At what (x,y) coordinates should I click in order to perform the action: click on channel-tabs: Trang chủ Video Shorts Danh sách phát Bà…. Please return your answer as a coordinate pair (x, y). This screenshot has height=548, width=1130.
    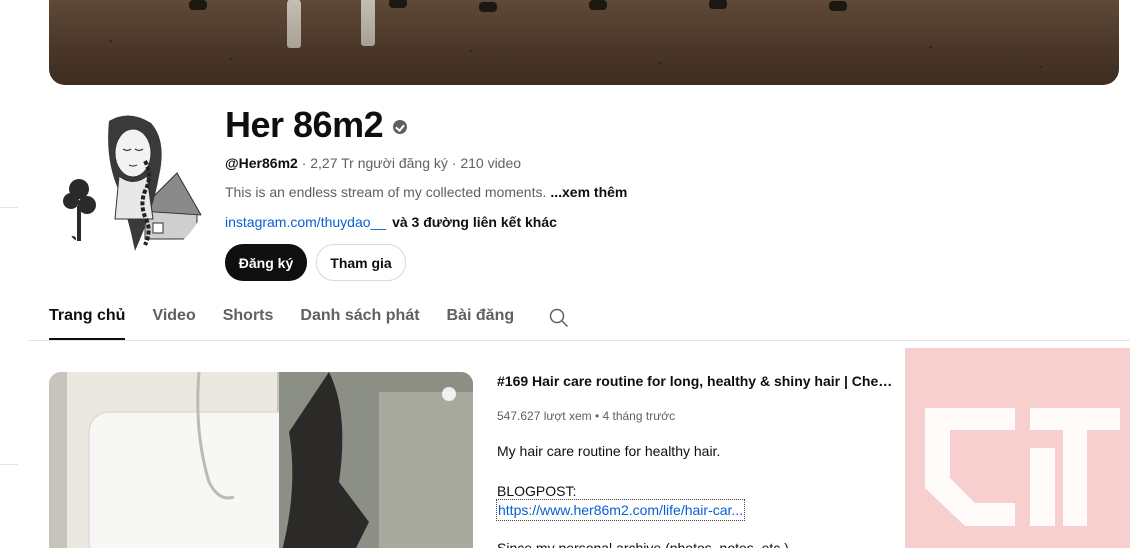
    Looking at the image, I should click on (309, 320).